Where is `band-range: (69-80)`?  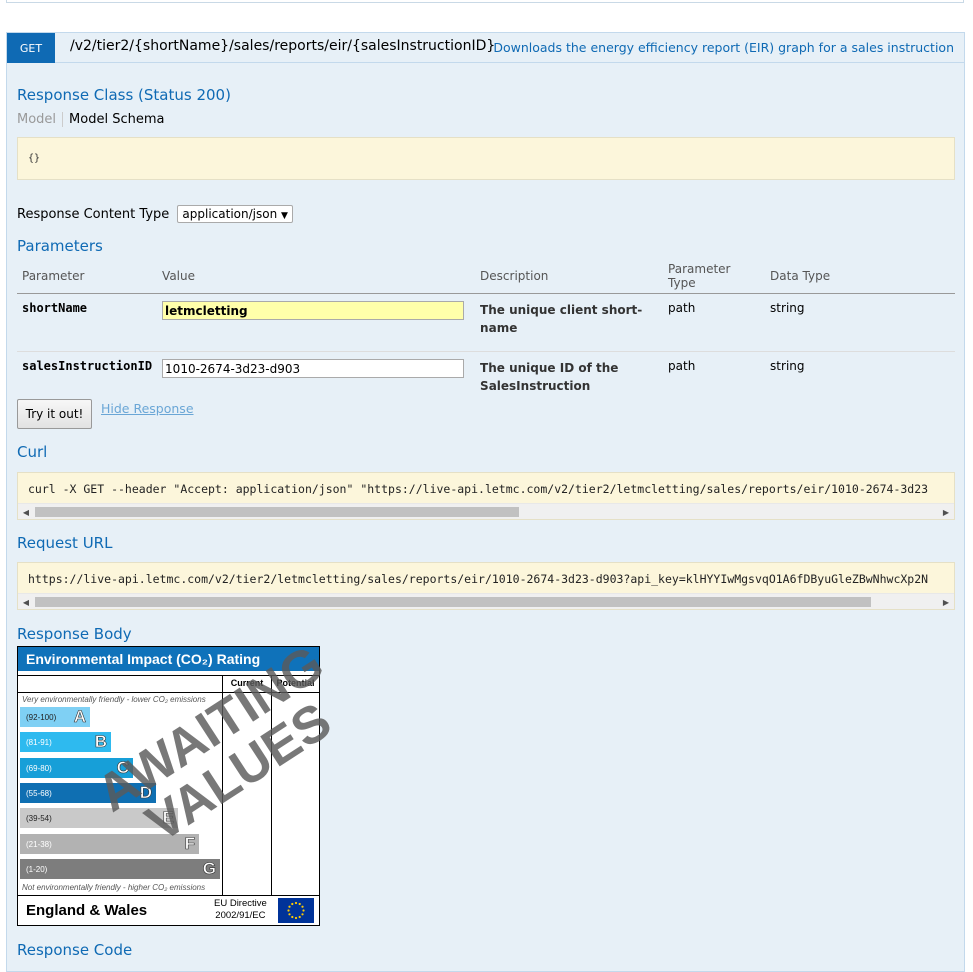
band-range: (69-80) is located at coordinates (39, 768).